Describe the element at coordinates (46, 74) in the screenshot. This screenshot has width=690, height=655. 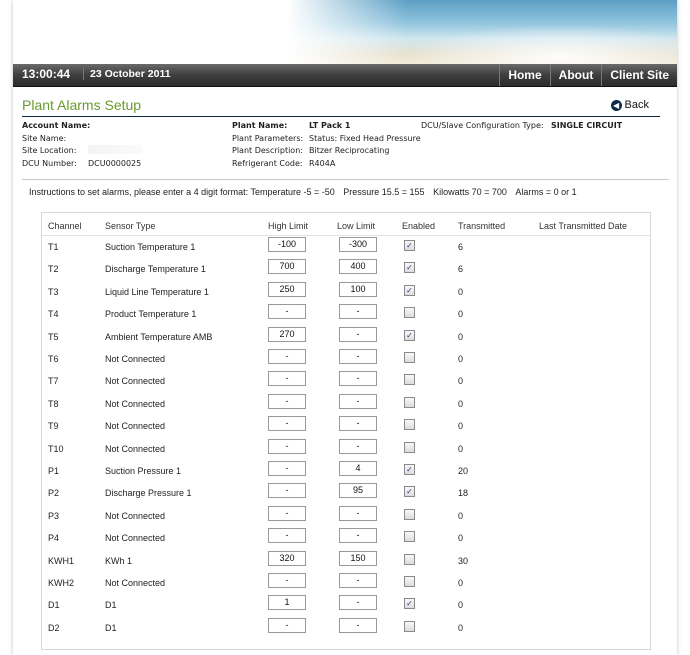
I see `clock-time: 13:00:44` at that location.